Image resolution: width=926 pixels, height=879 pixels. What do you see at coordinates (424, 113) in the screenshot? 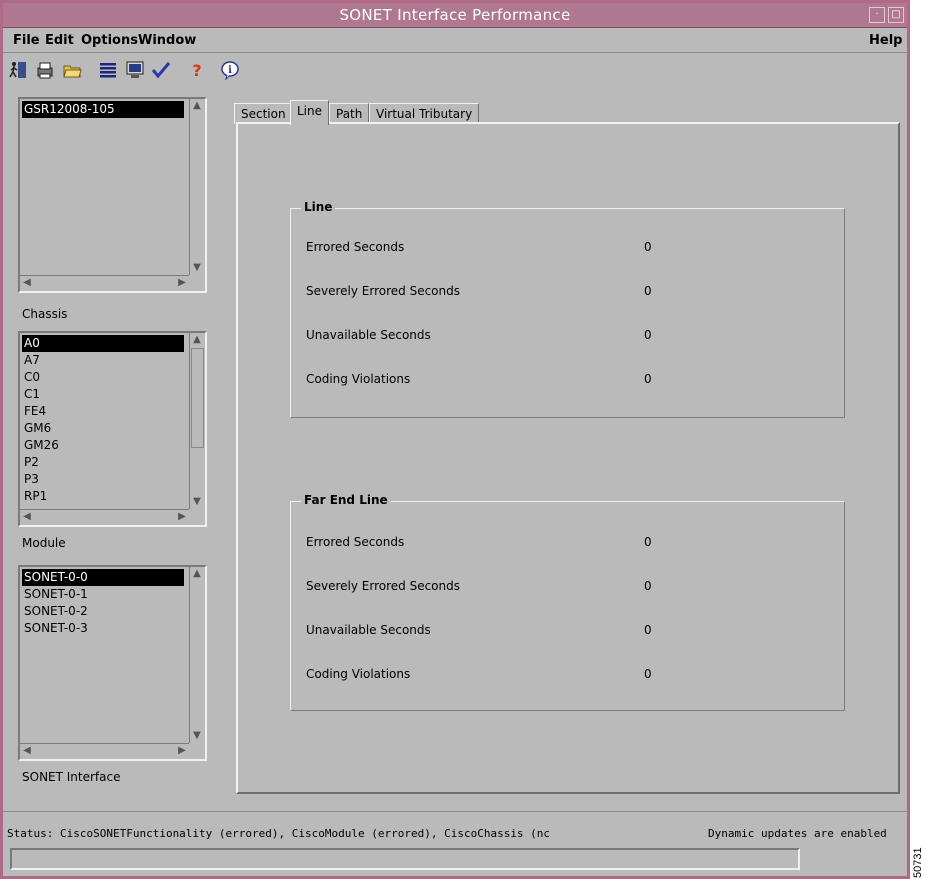
I see `tab-virtual-tributary: Virtual Tributary` at bounding box center [424, 113].